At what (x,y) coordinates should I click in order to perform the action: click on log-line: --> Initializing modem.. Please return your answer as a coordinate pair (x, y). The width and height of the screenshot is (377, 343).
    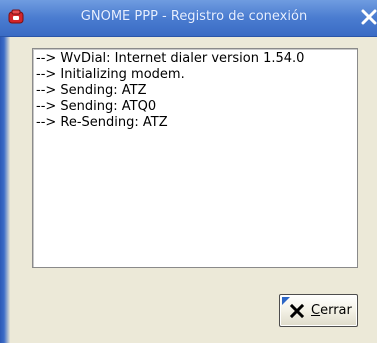
    Looking at the image, I should click on (110, 74).